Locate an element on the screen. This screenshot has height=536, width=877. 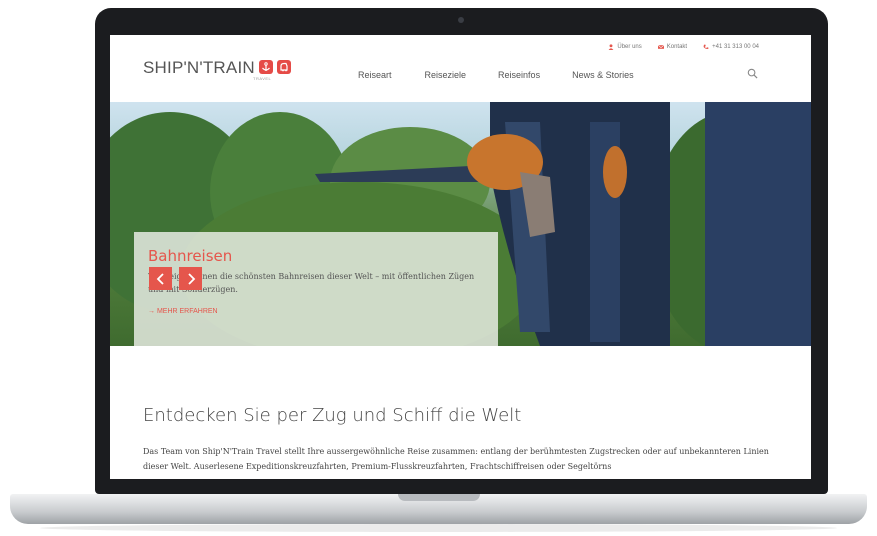
train-icon is located at coordinates (283, 67).